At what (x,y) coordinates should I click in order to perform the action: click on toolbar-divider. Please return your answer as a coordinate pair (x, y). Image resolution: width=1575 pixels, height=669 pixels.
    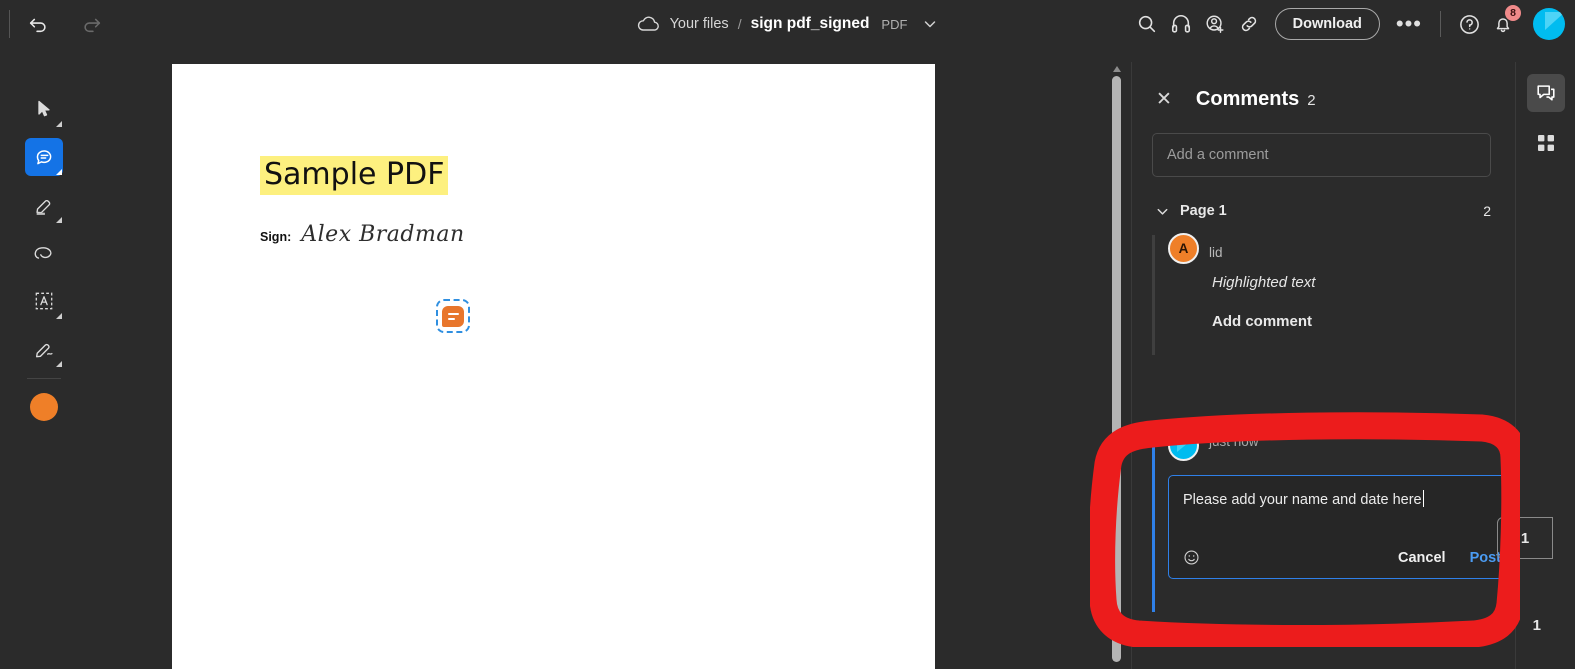
    Looking at the image, I should click on (9, 24).